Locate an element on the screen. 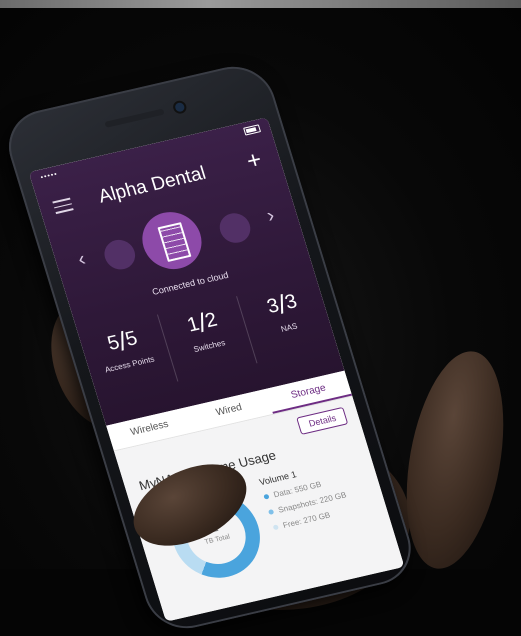 The width and height of the screenshot is (521, 636). front-camera is located at coordinates (180, 107).